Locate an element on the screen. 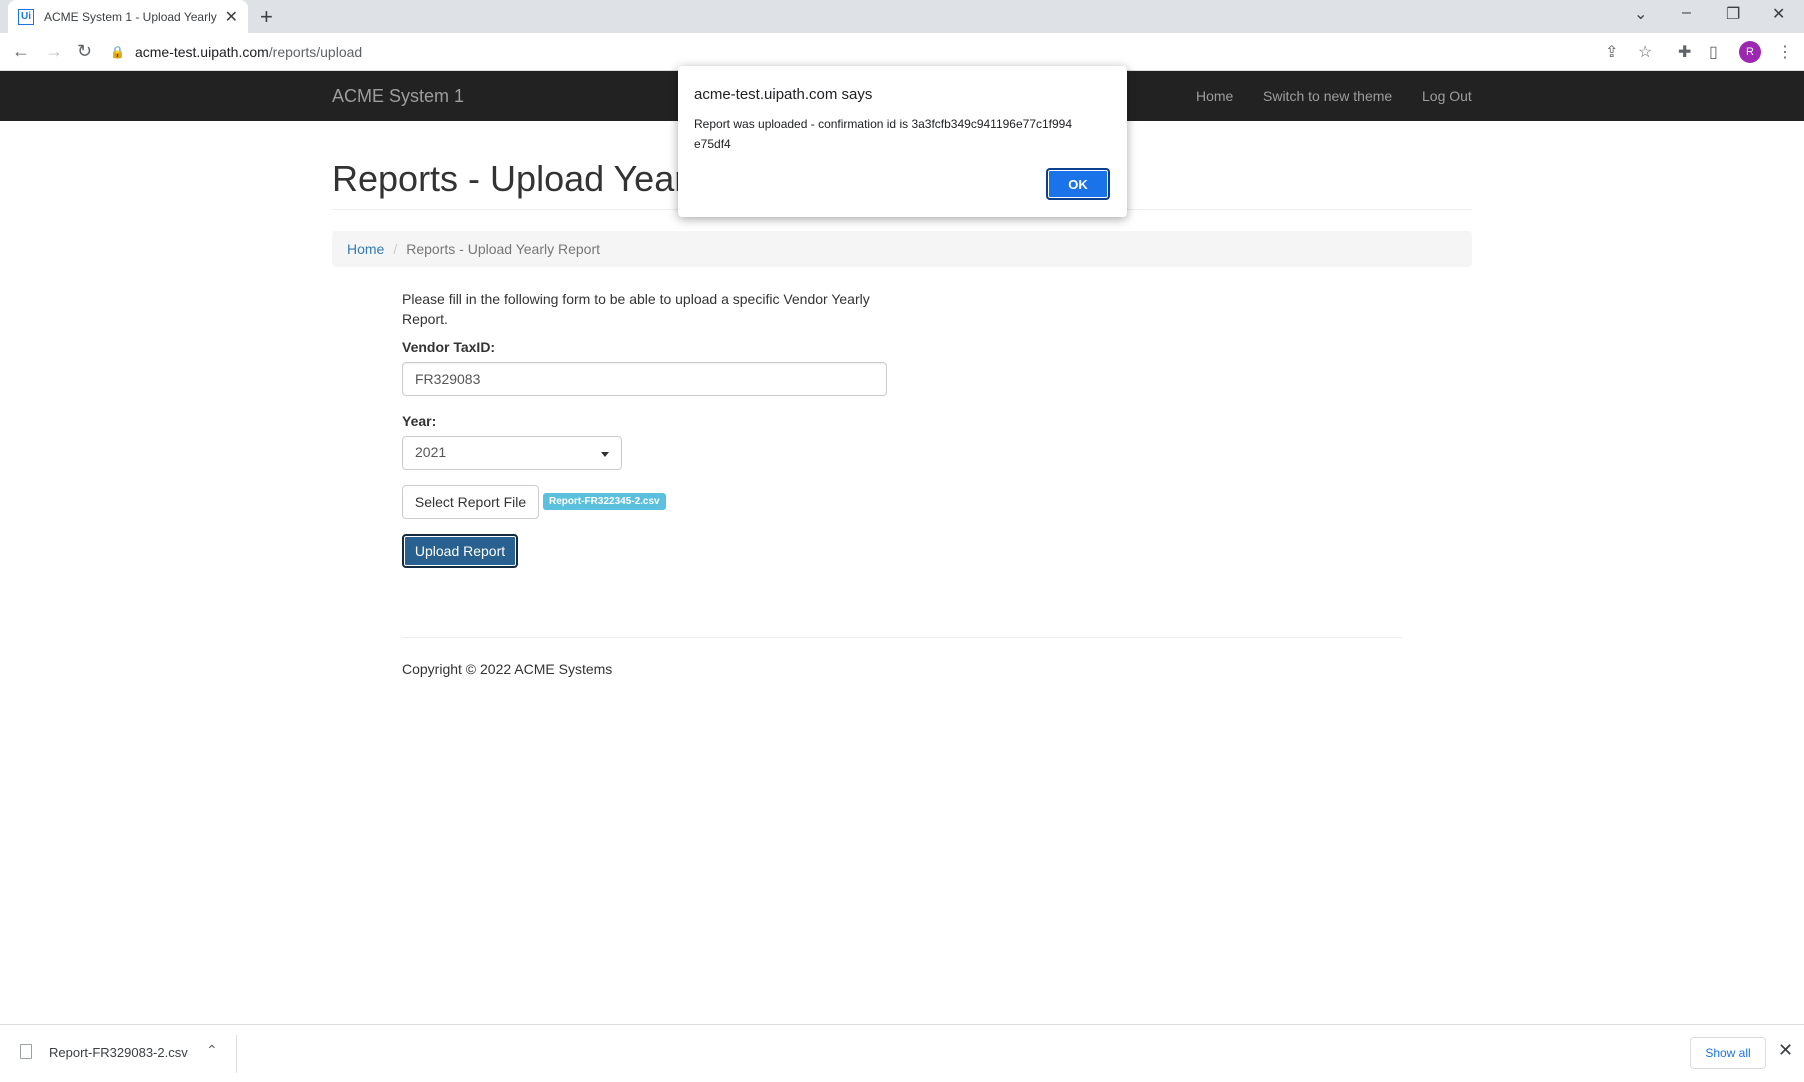 This screenshot has height=1082, width=1804. chevron-up-icon: ⌃ is located at coordinates (212, 1050).